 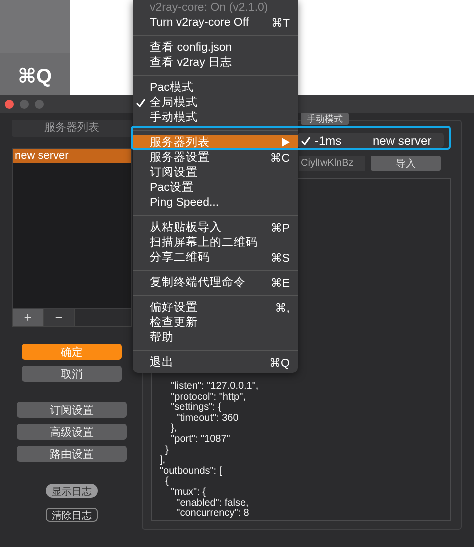 What do you see at coordinates (325, 119) in the screenshot?
I see `mode-button: 手动模式` at bounding box center [325, 119].